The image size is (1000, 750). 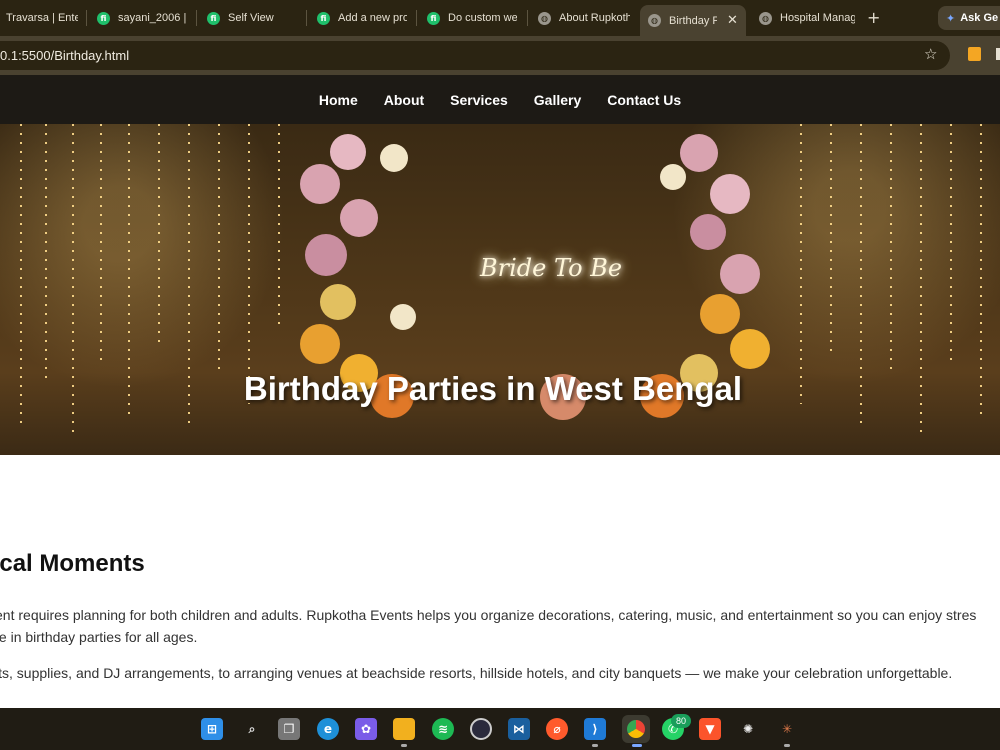 What do you see at coordinates (557, 729) in the screenshot?
I see `app-icon-2: ⌀` at bounding box center [557, 729].